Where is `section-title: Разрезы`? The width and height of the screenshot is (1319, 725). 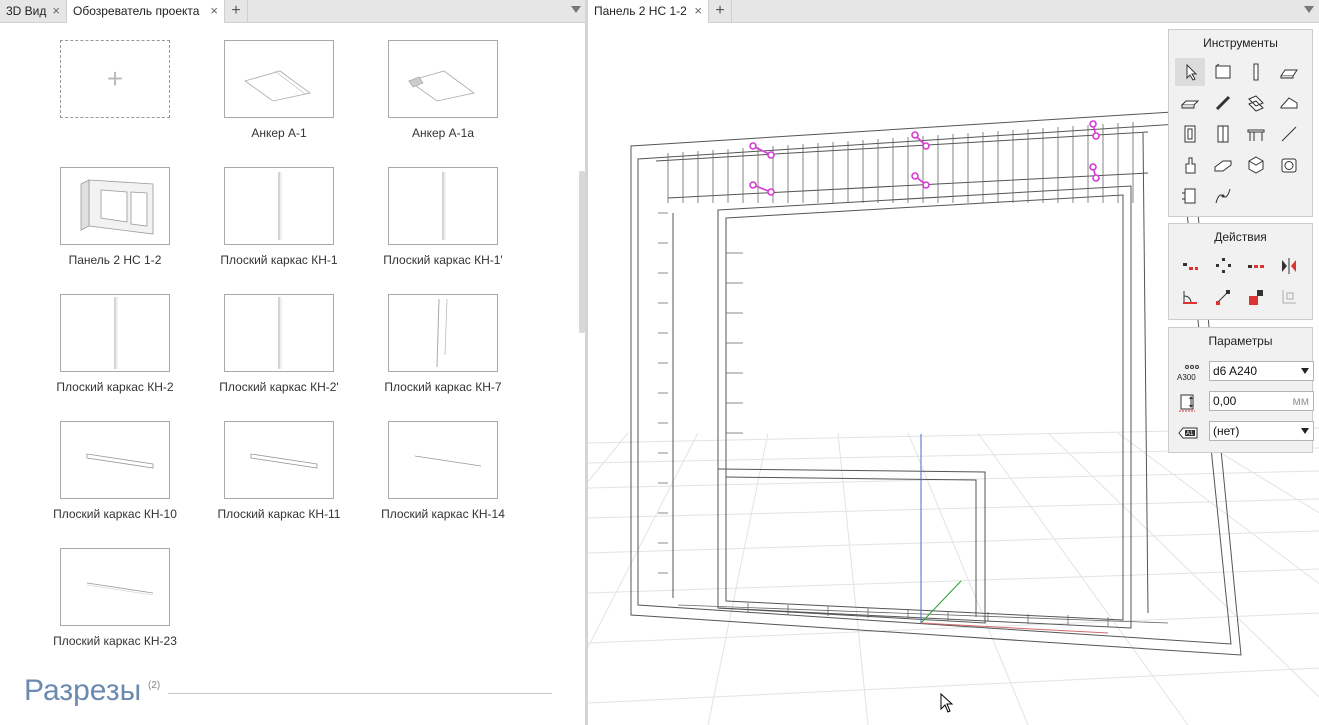
section-title: Разрезы is located at coordinates (82, 691).